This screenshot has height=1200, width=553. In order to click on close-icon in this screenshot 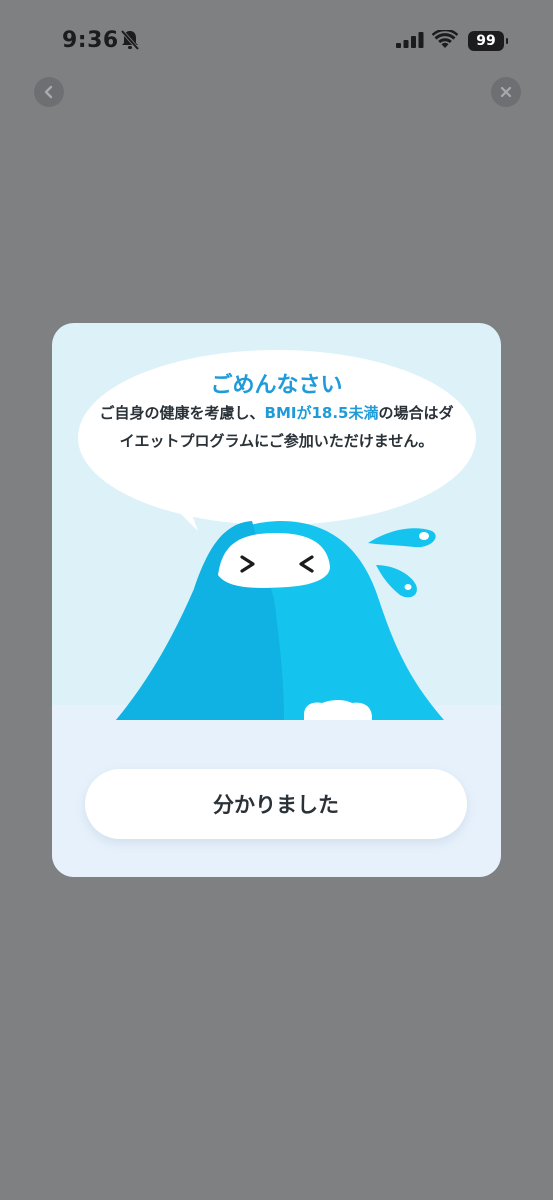, I will do `click(506, 92)`.